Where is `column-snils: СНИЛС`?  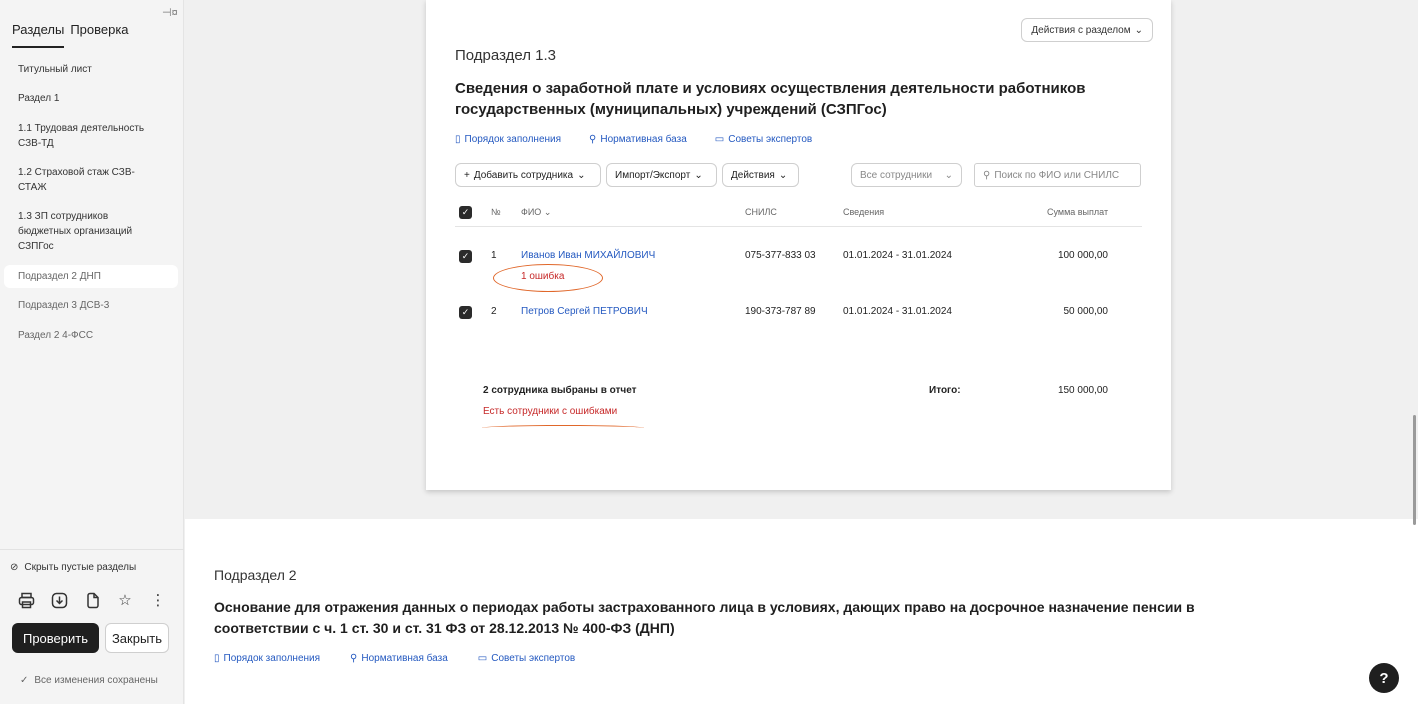 column-snils: СНИЛС is located at coordinates (761, 212).